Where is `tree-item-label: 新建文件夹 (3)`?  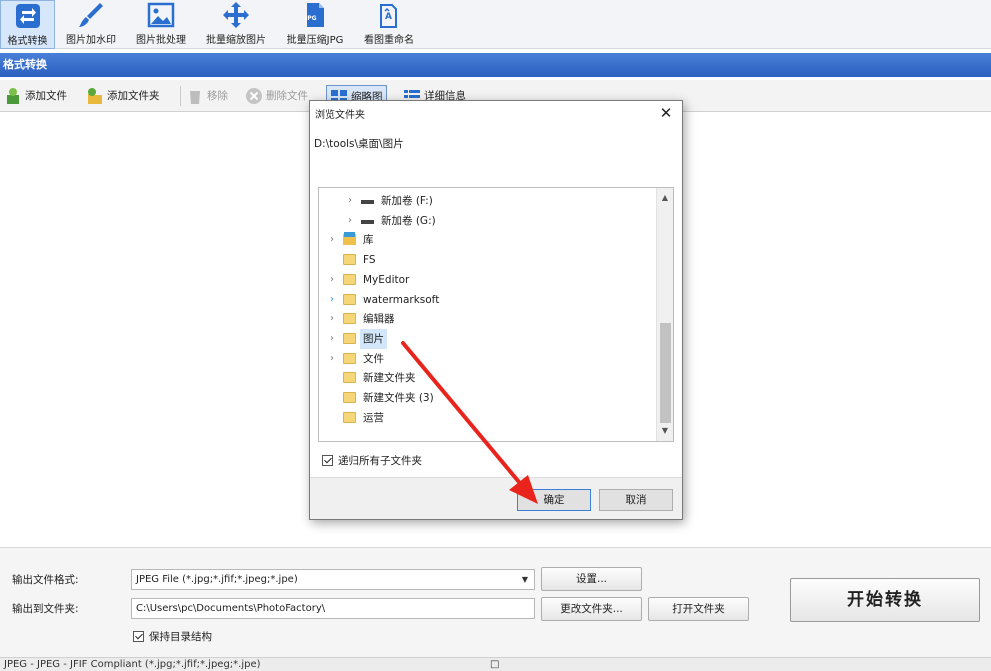
tree-item-label: 新建文件夹 (3) is located at coordinates (398, 398).